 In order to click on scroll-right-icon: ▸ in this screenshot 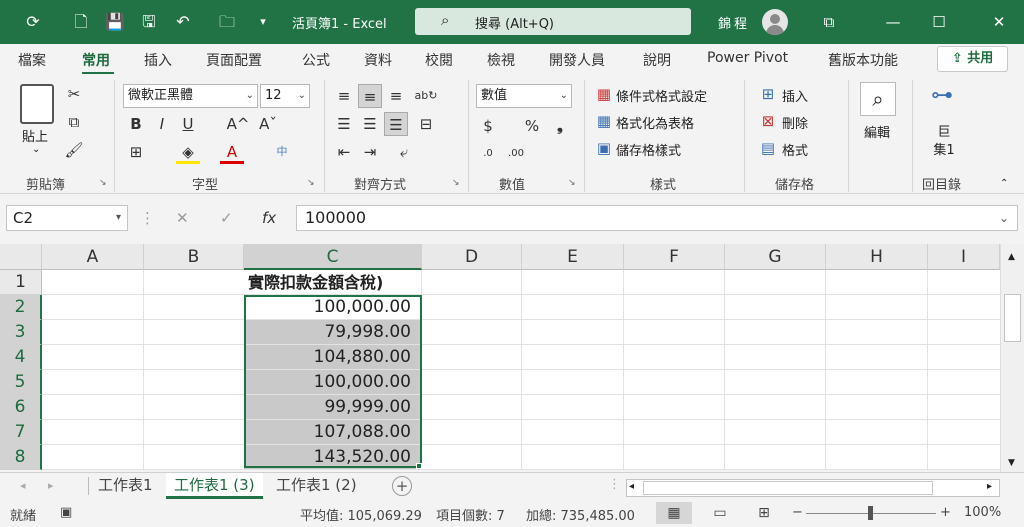, I will do `click(989, 486)`.